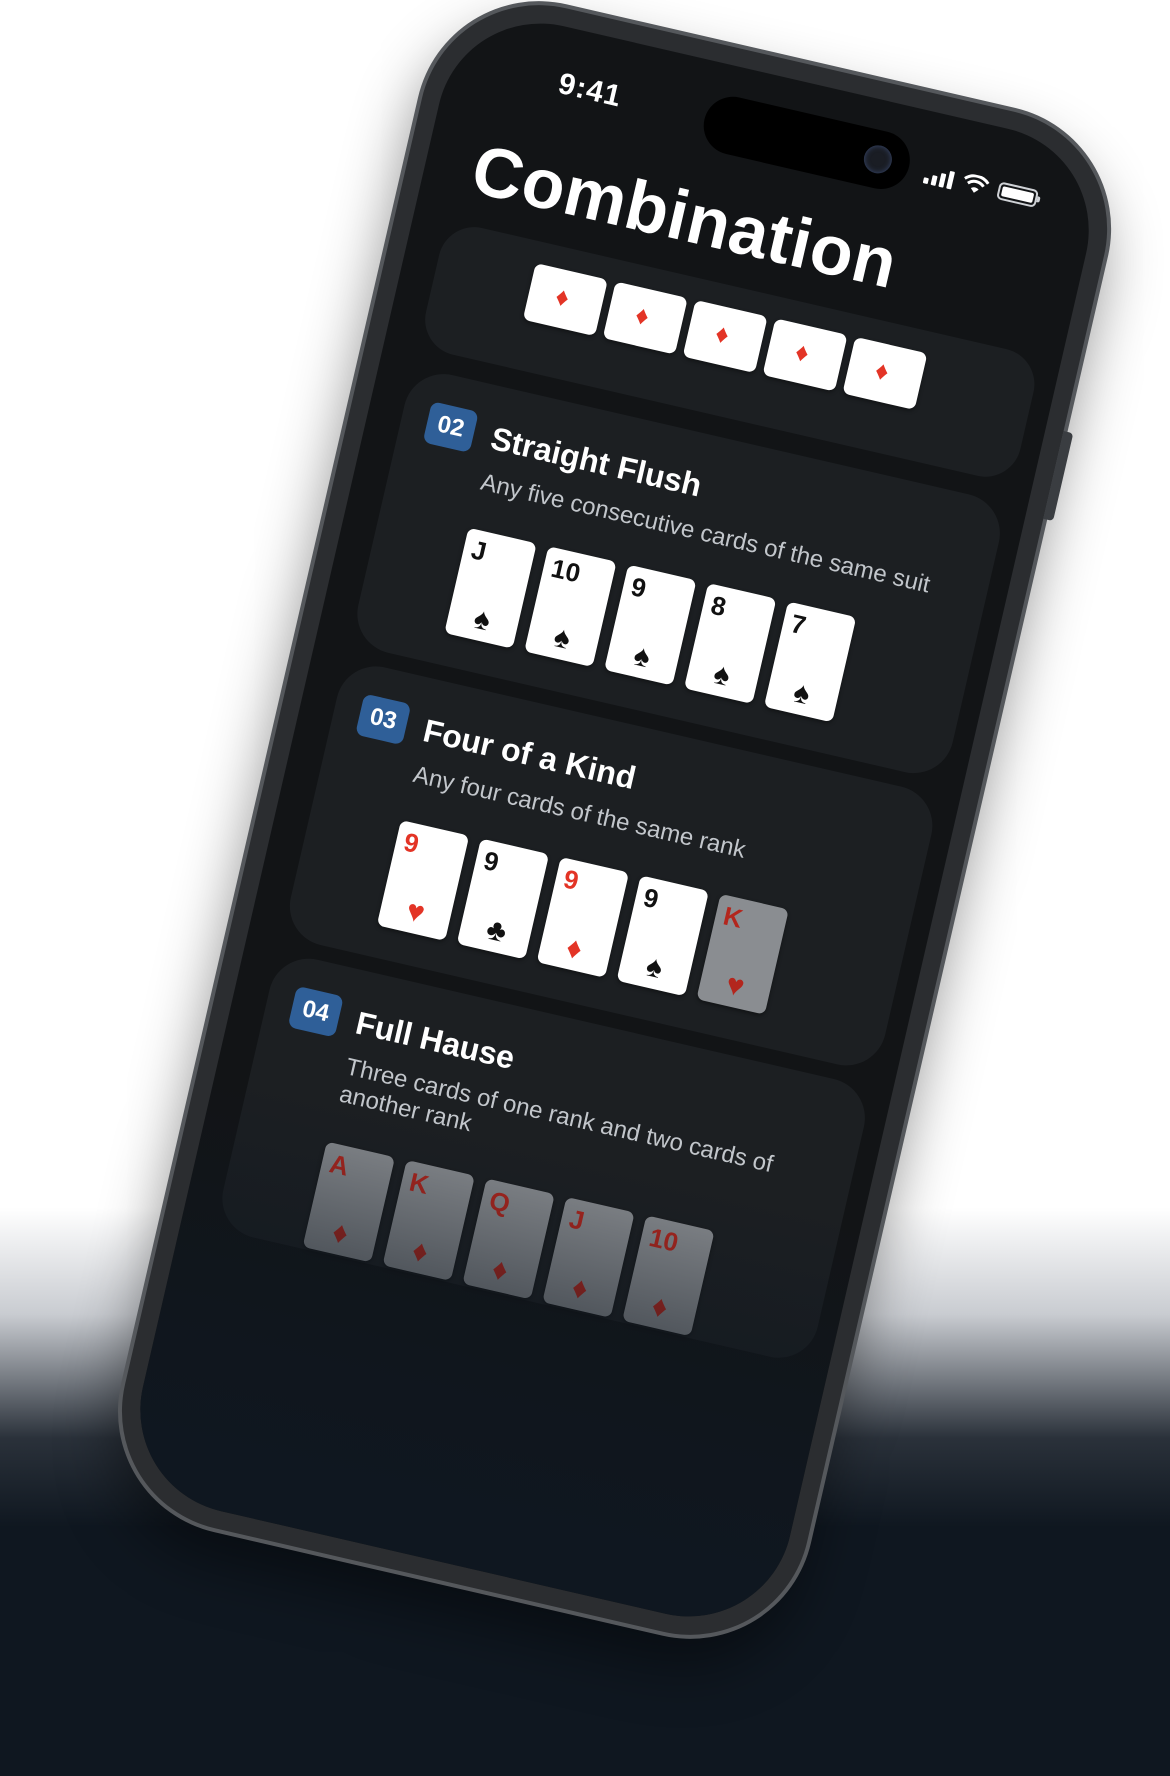 This screenshot has height=1776, width=1170. Describe the element at coordinates (1018, 194) in the screenshot. I see `battery-icon` at that location.